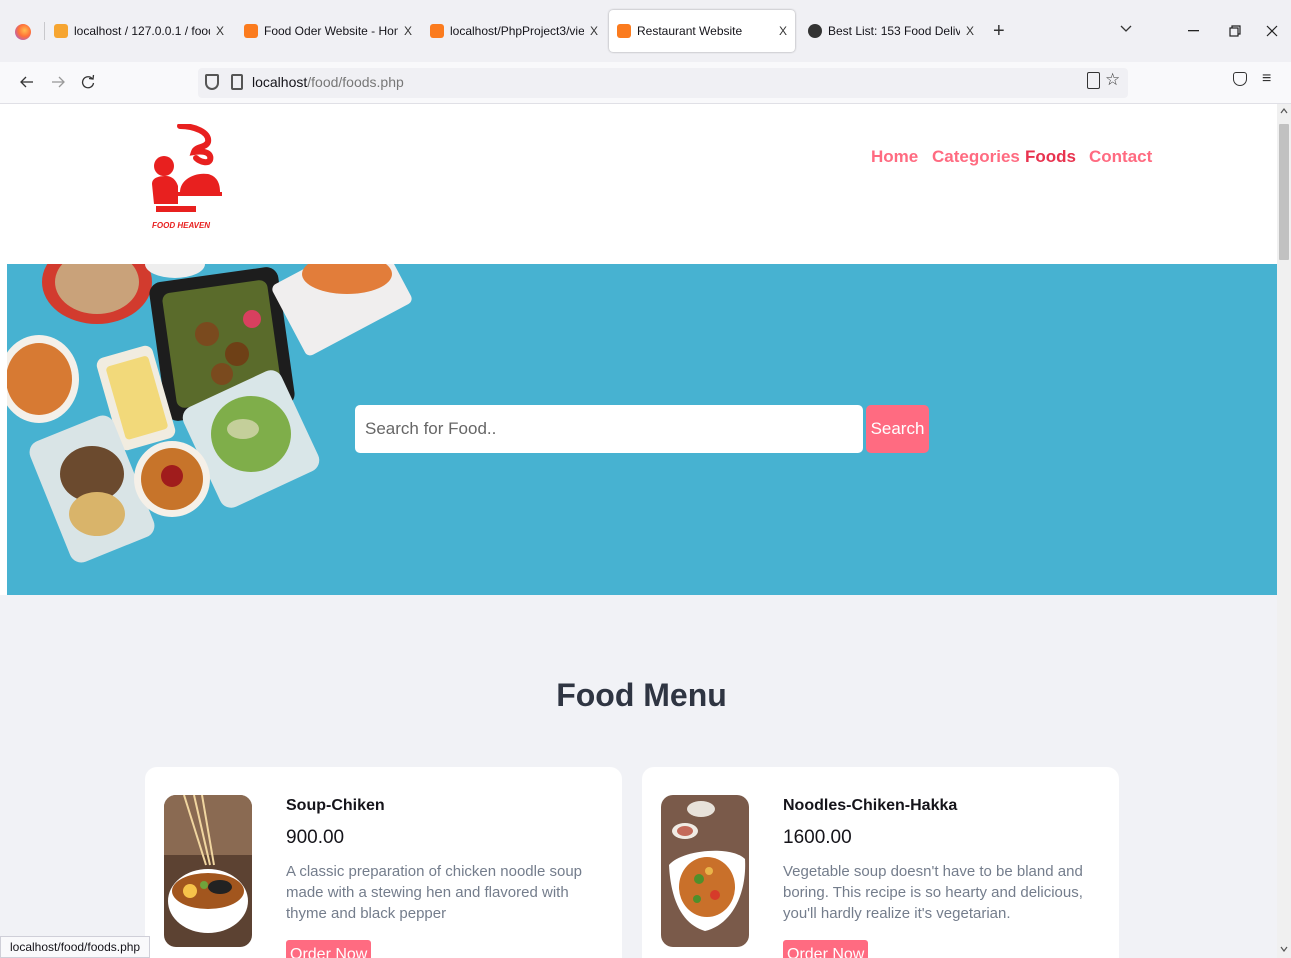 This screenshot has width=1291, height=958. What do you see at coordinates (186, 177) in the screenshot?
I see `food-heaven-logo: FOOD HEAVEN` at bounding box center [186, 177].